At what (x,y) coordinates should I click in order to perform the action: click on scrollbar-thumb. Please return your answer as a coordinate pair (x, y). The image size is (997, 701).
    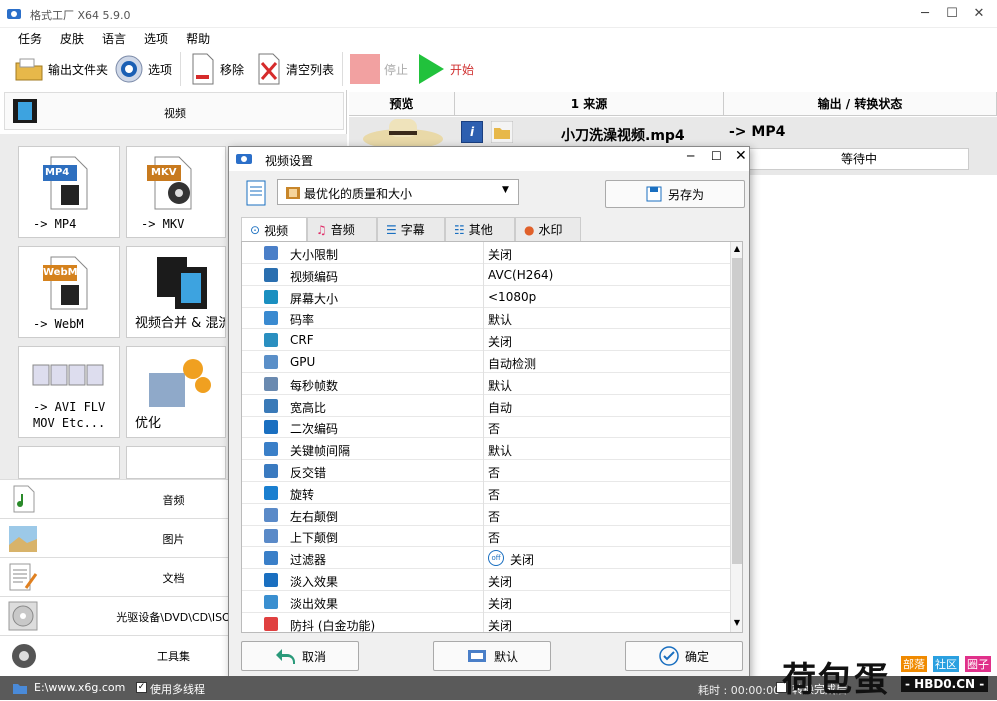
    Looking at the image, I should click on (737, 411).